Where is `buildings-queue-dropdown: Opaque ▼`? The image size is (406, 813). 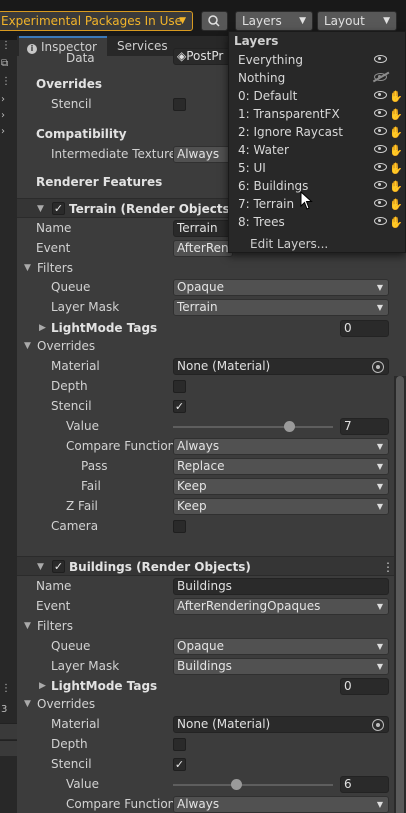
buildings-queue-dropdown: Opaque ▼ is located at coordinates (281, 646).